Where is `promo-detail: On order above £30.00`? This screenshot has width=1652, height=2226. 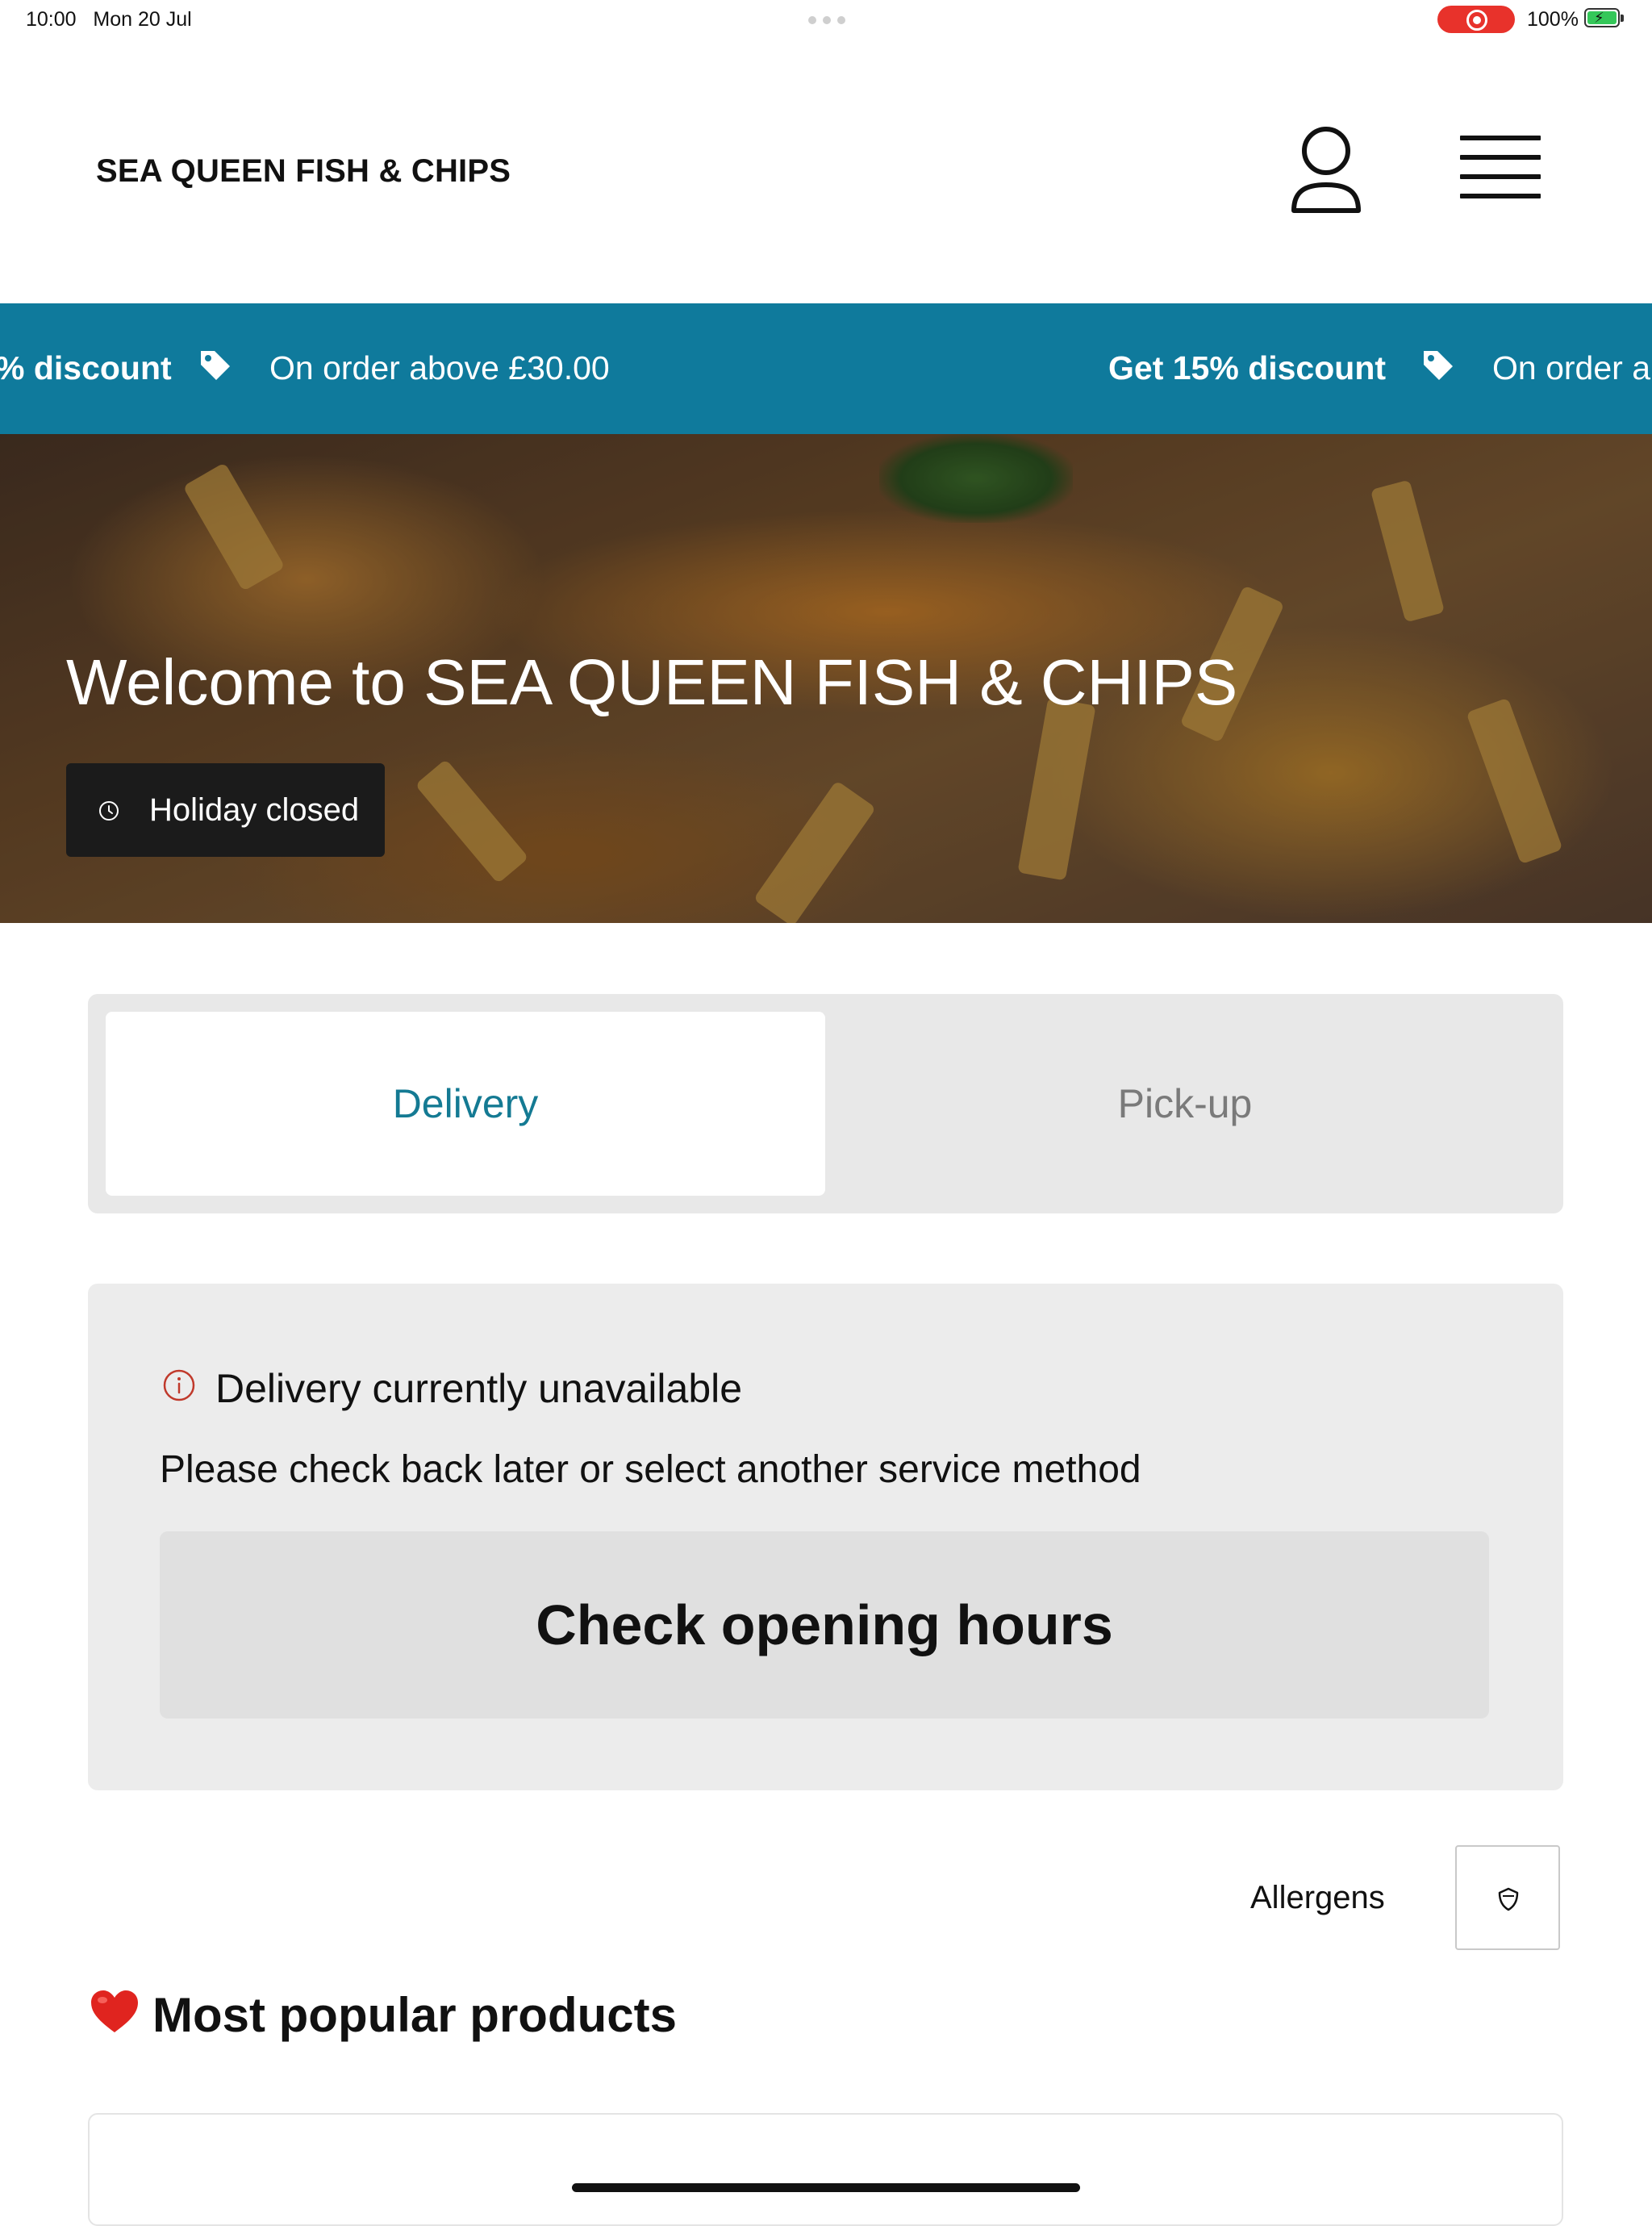 promo-detail: On order above £30.00 is located at coordinates (440, 367).